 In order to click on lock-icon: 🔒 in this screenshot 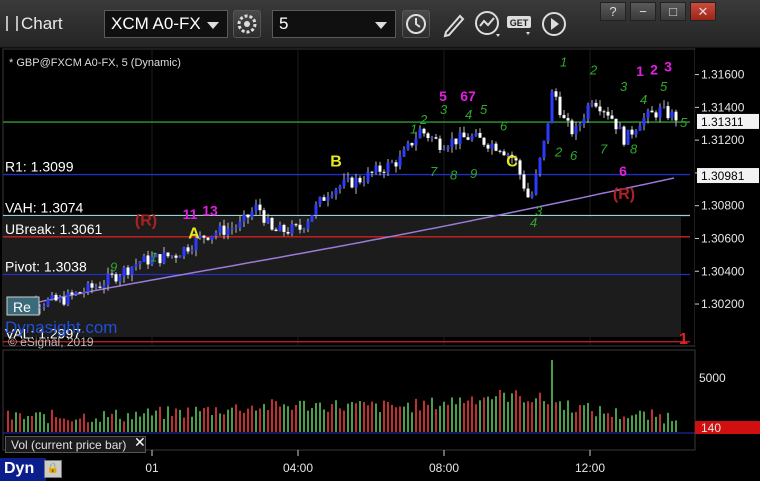, I will do `click(53, 469)`.